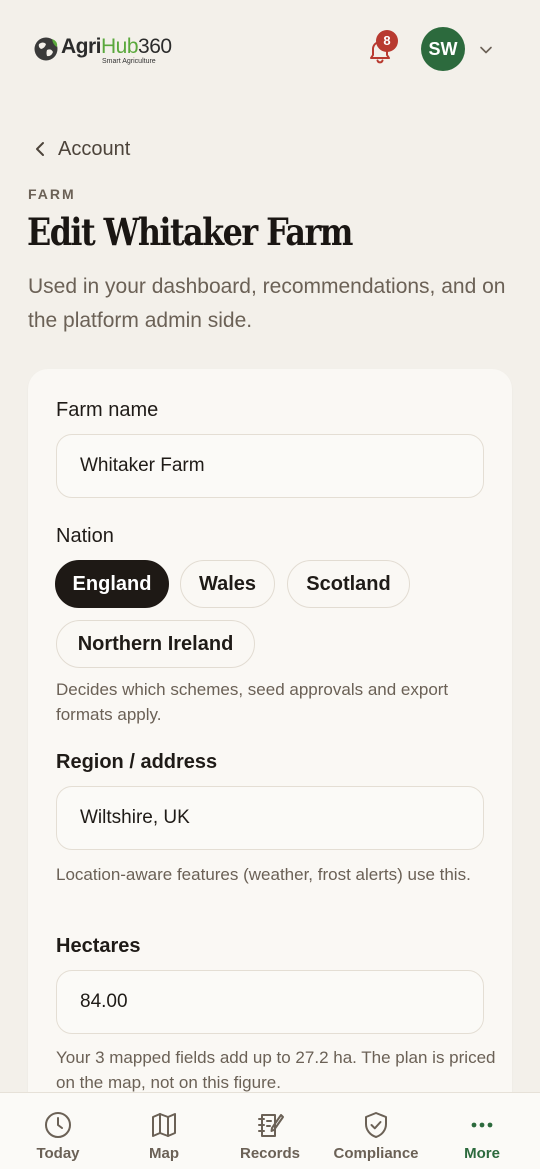 The image size is (540, 1169). I want to click on nav-item-today: Today, so click(58, 1131).